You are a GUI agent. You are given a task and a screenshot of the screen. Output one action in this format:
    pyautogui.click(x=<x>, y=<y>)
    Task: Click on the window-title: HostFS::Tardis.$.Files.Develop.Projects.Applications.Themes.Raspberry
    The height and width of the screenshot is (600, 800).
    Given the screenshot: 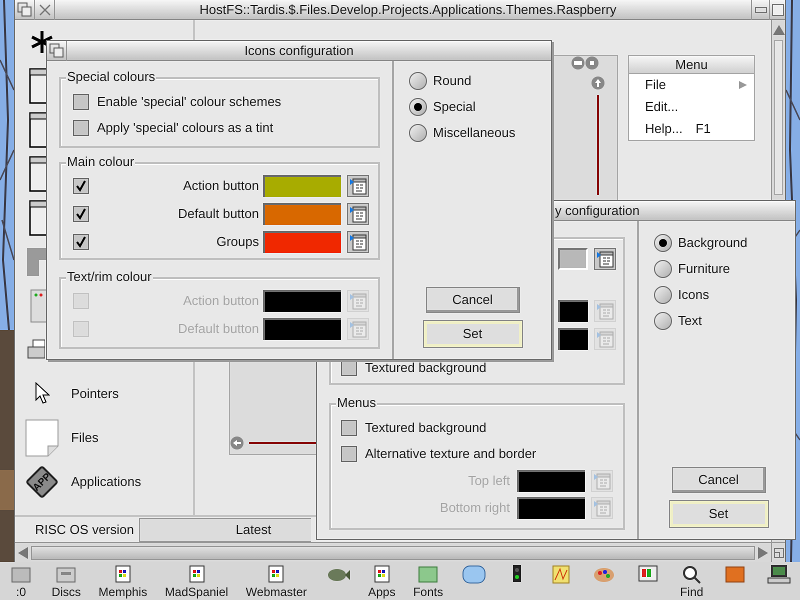 What is the action you would take?
    pyautogui.click(x=408, y=9)
    